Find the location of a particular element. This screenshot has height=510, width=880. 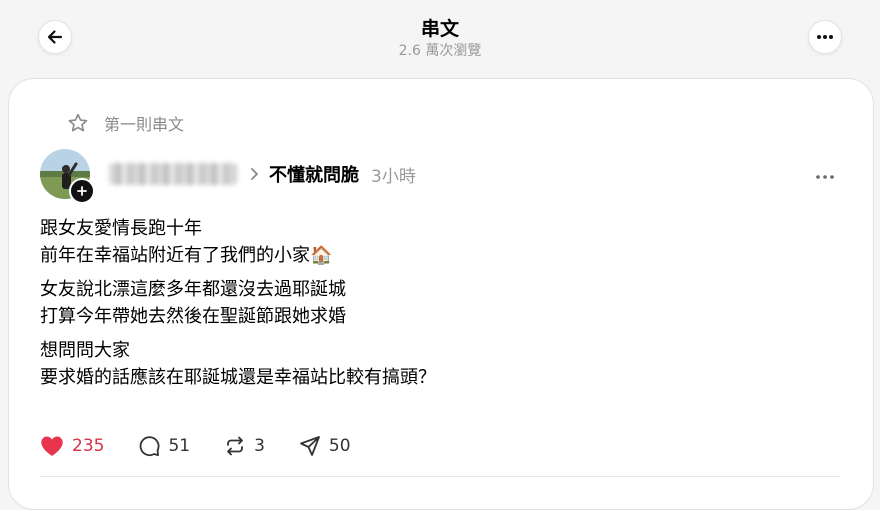

repost-icon is located at coordinates (235, 446).